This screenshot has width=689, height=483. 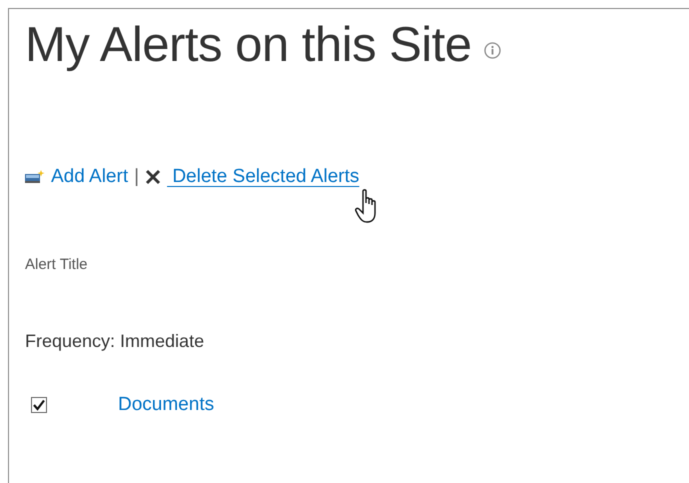 I want to click on alert-link: Documents, so click(x=166, y=405).